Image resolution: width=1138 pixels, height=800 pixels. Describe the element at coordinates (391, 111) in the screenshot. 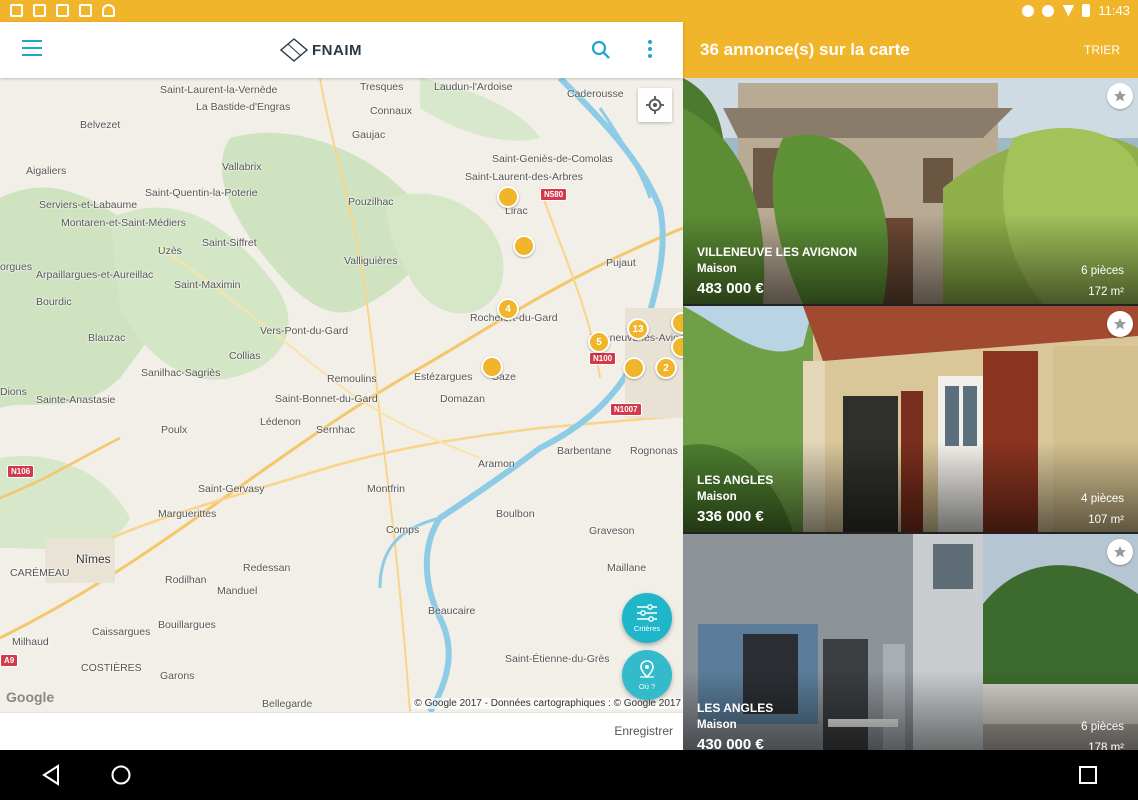

I see `map-place-label: Connaux` at that location.